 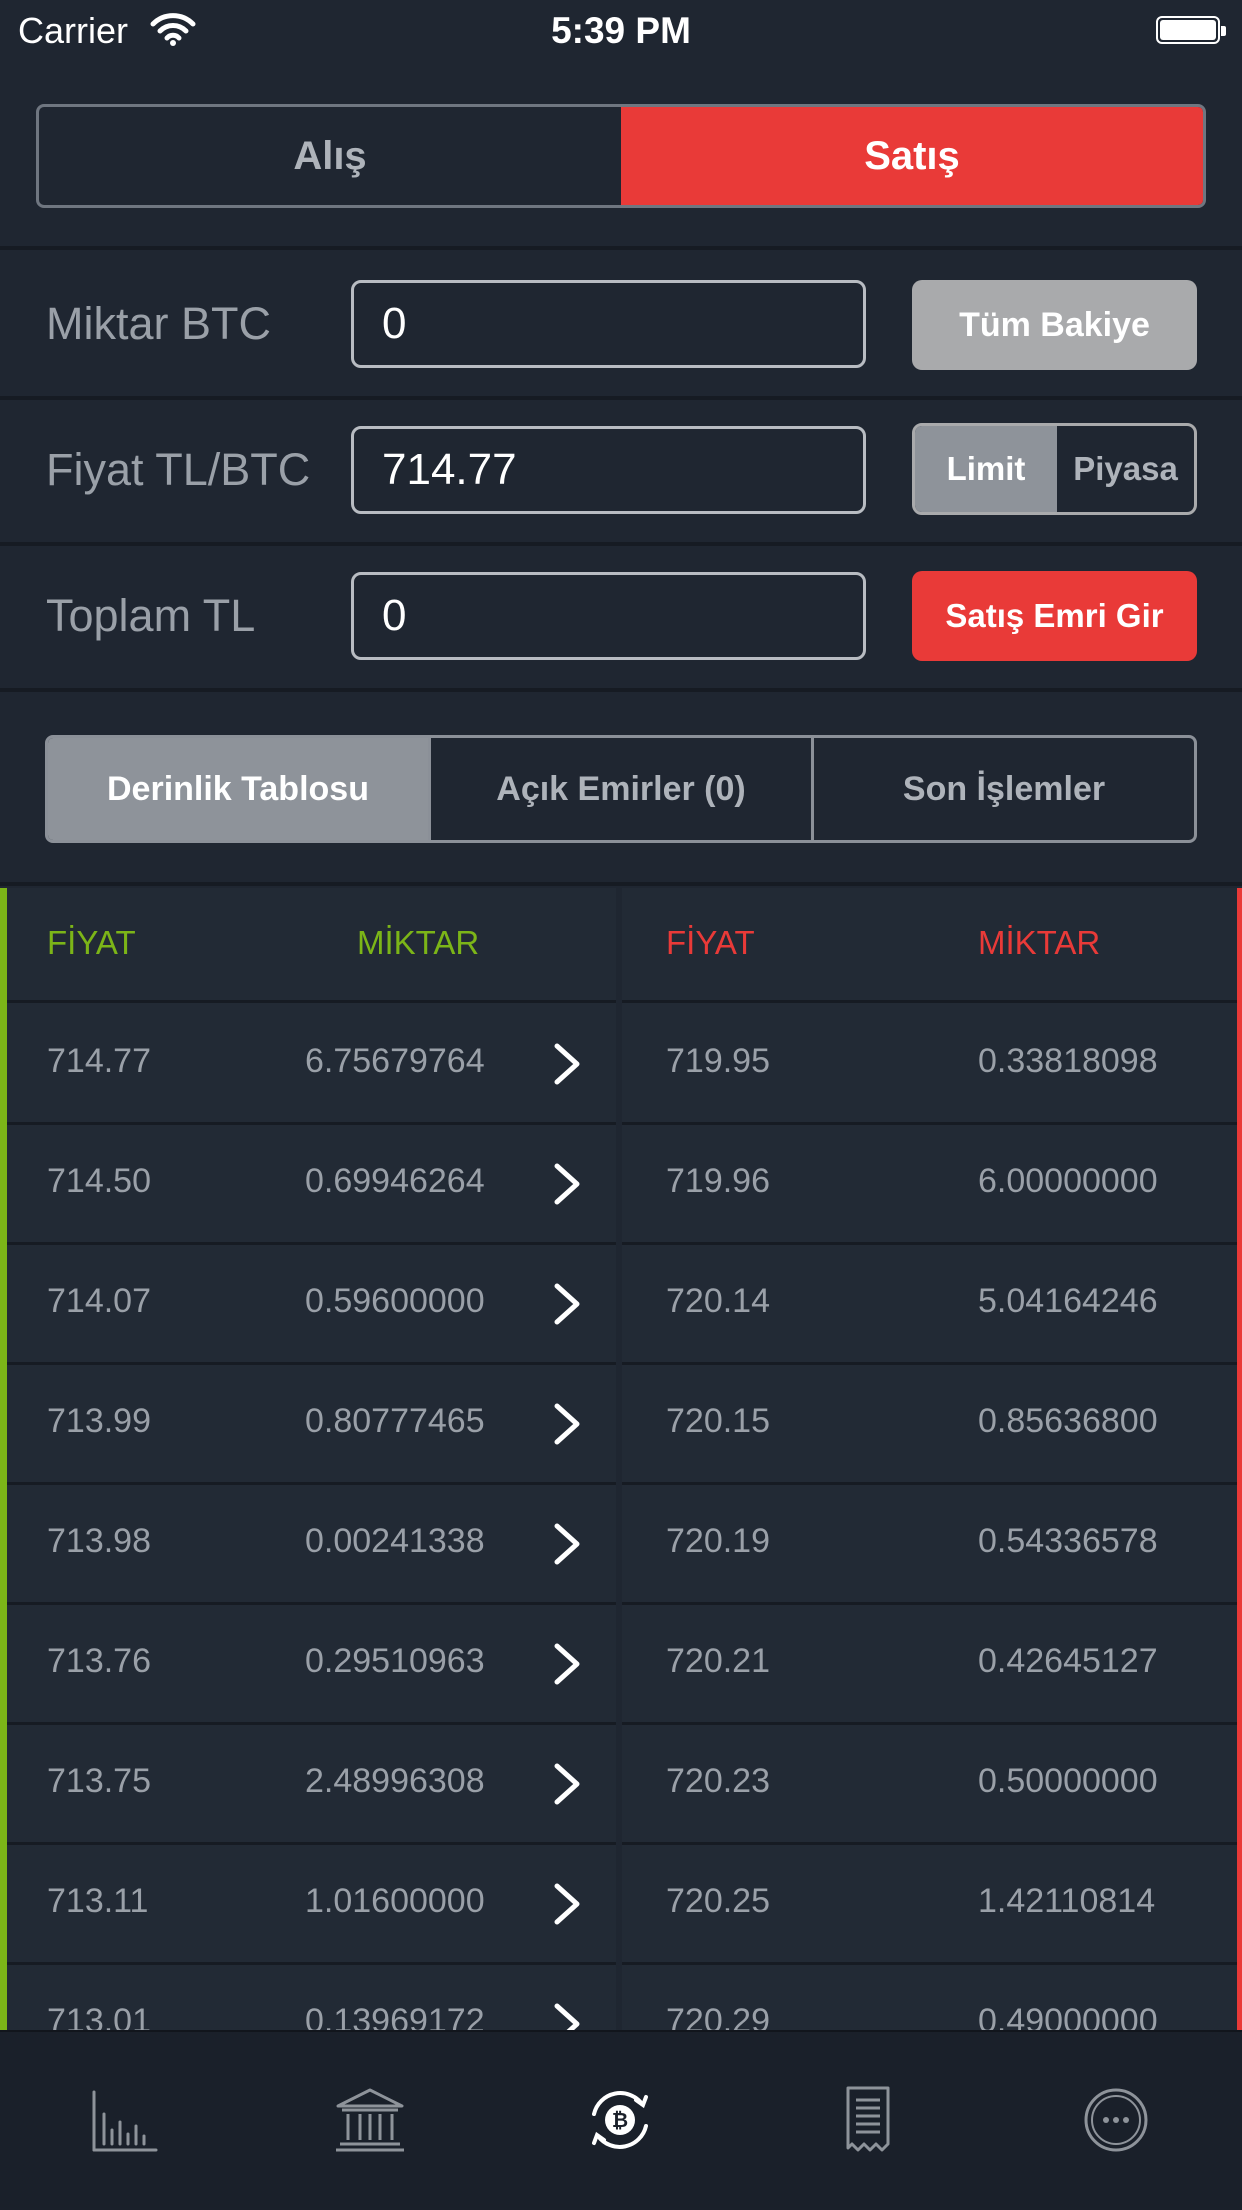 I want to click on bid-row: 713.11 1.01600000, so click(x=311, y=1903).